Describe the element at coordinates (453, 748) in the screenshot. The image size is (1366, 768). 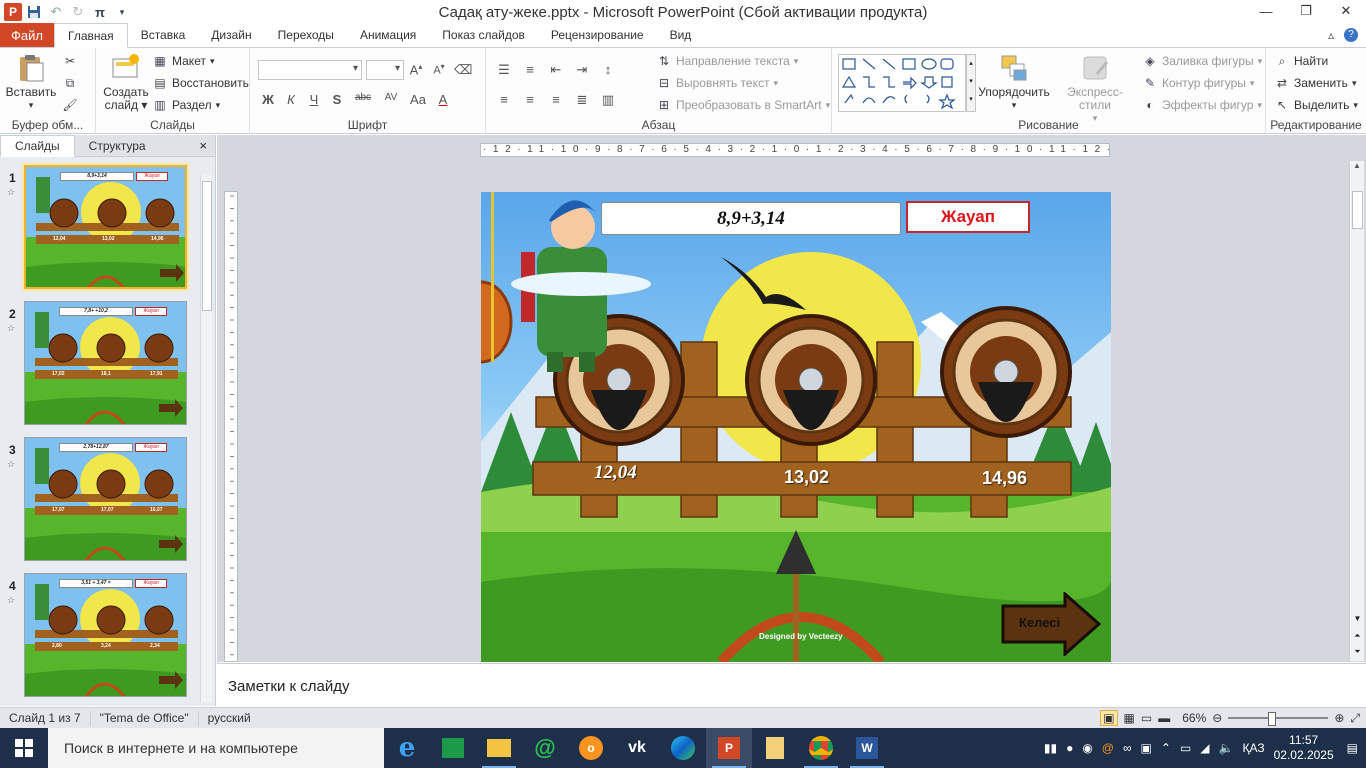
I see `store-icon` at that location.